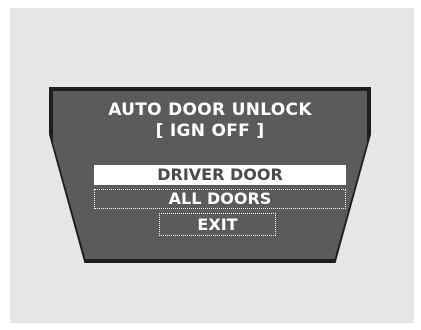  Describe the element at coordinates (210, 131) in the screenshot. I see `menu-subtitle: [ IGN OFF ]` at that location.